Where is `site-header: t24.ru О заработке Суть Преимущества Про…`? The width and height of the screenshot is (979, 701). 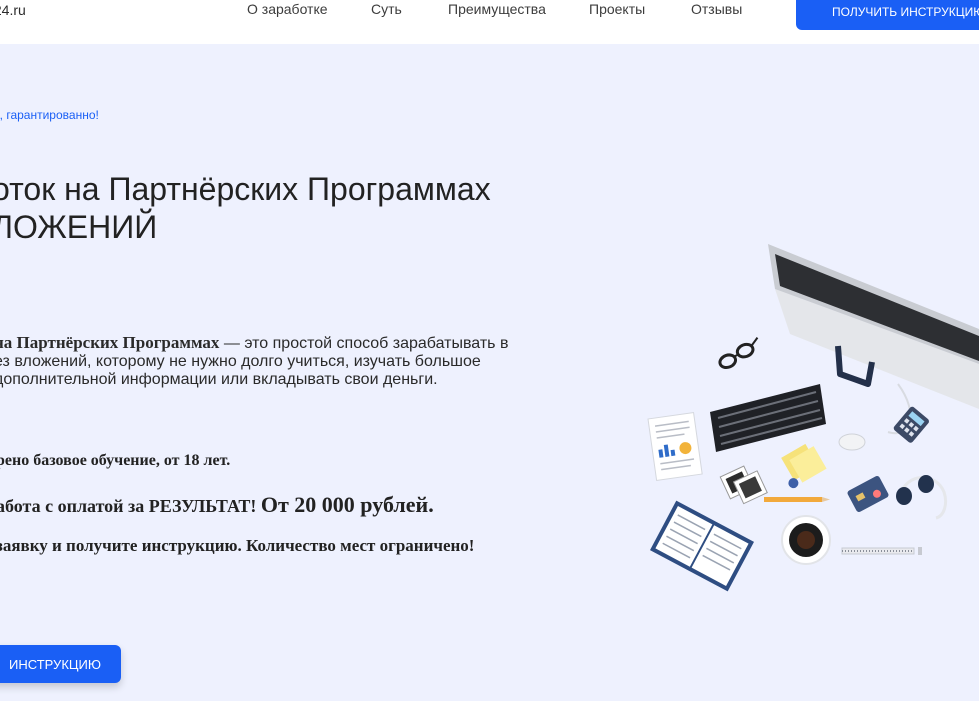
site-header: t24.ru О заработке Суть Преимущества Про… is located at coordinates (489, 22).